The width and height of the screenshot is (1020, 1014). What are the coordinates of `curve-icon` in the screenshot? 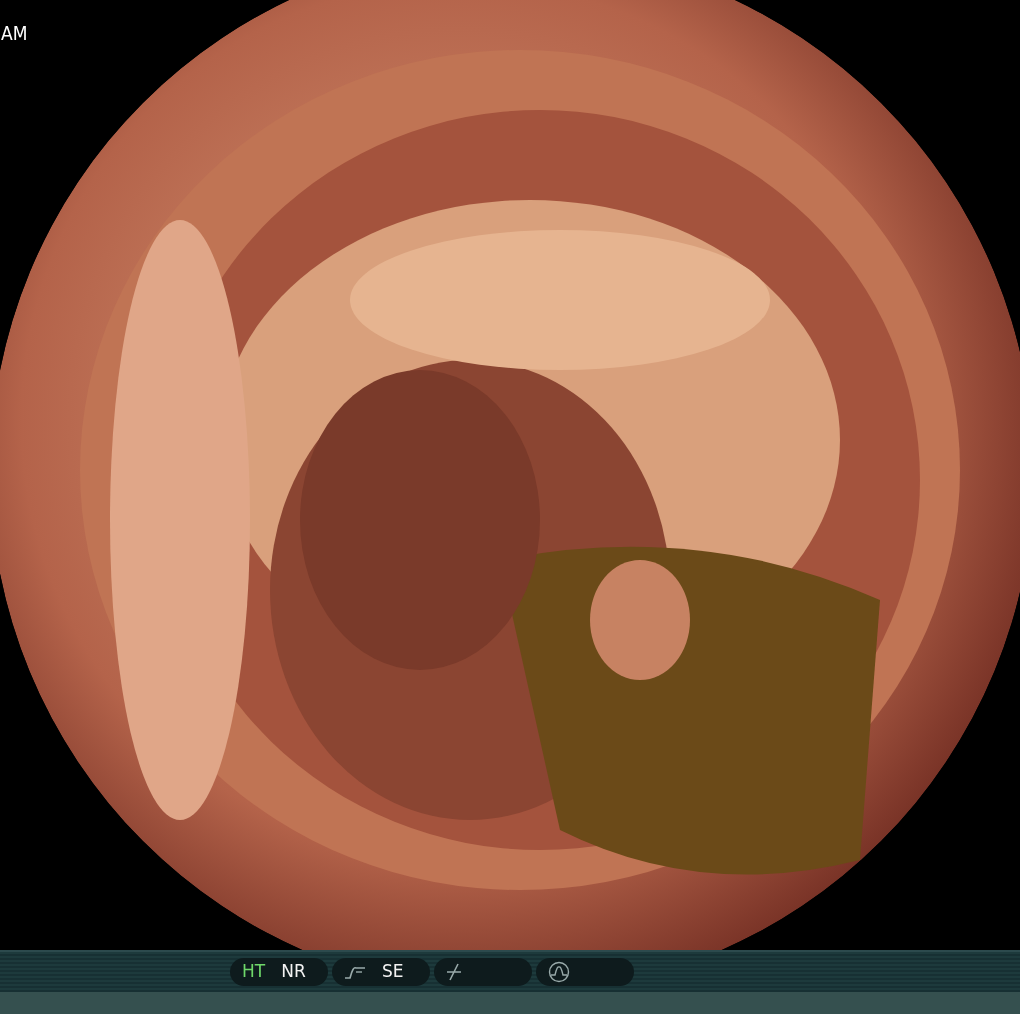 It's located at (355, 972).